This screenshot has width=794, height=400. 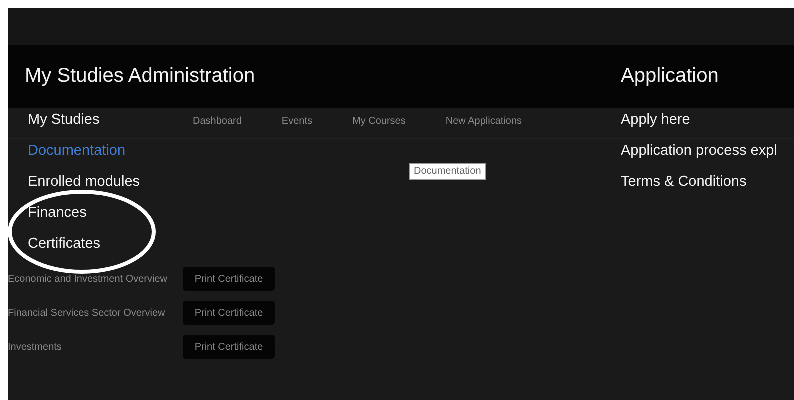 I want to click on menu-heading: Application, so click(x=670, y=76).